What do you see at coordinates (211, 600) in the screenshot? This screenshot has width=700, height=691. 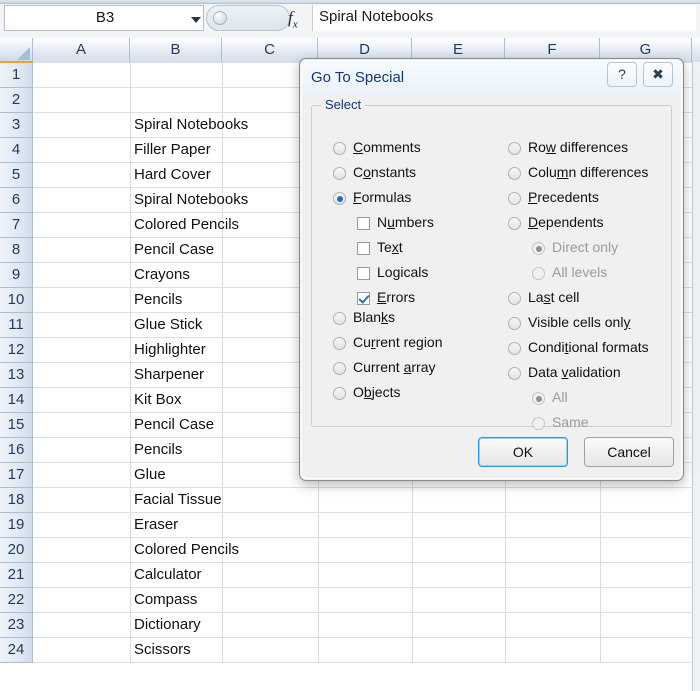 I see `cell-b22: Compass` at bounding box center [211, 600].